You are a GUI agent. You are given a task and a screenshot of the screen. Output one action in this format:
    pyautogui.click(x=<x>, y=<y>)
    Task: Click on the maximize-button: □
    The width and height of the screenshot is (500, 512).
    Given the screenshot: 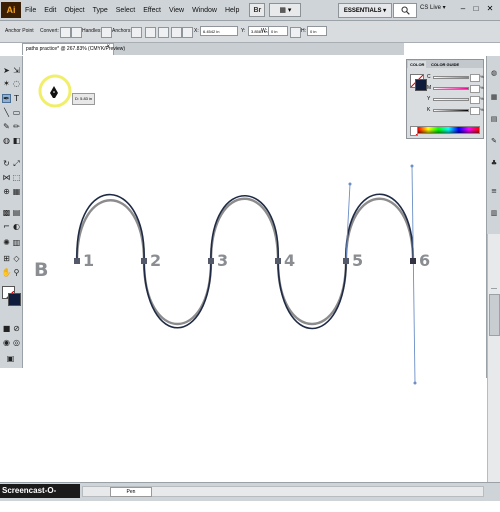 What is the action you would take?
    pyautogui.click(x=476, y=8)
    